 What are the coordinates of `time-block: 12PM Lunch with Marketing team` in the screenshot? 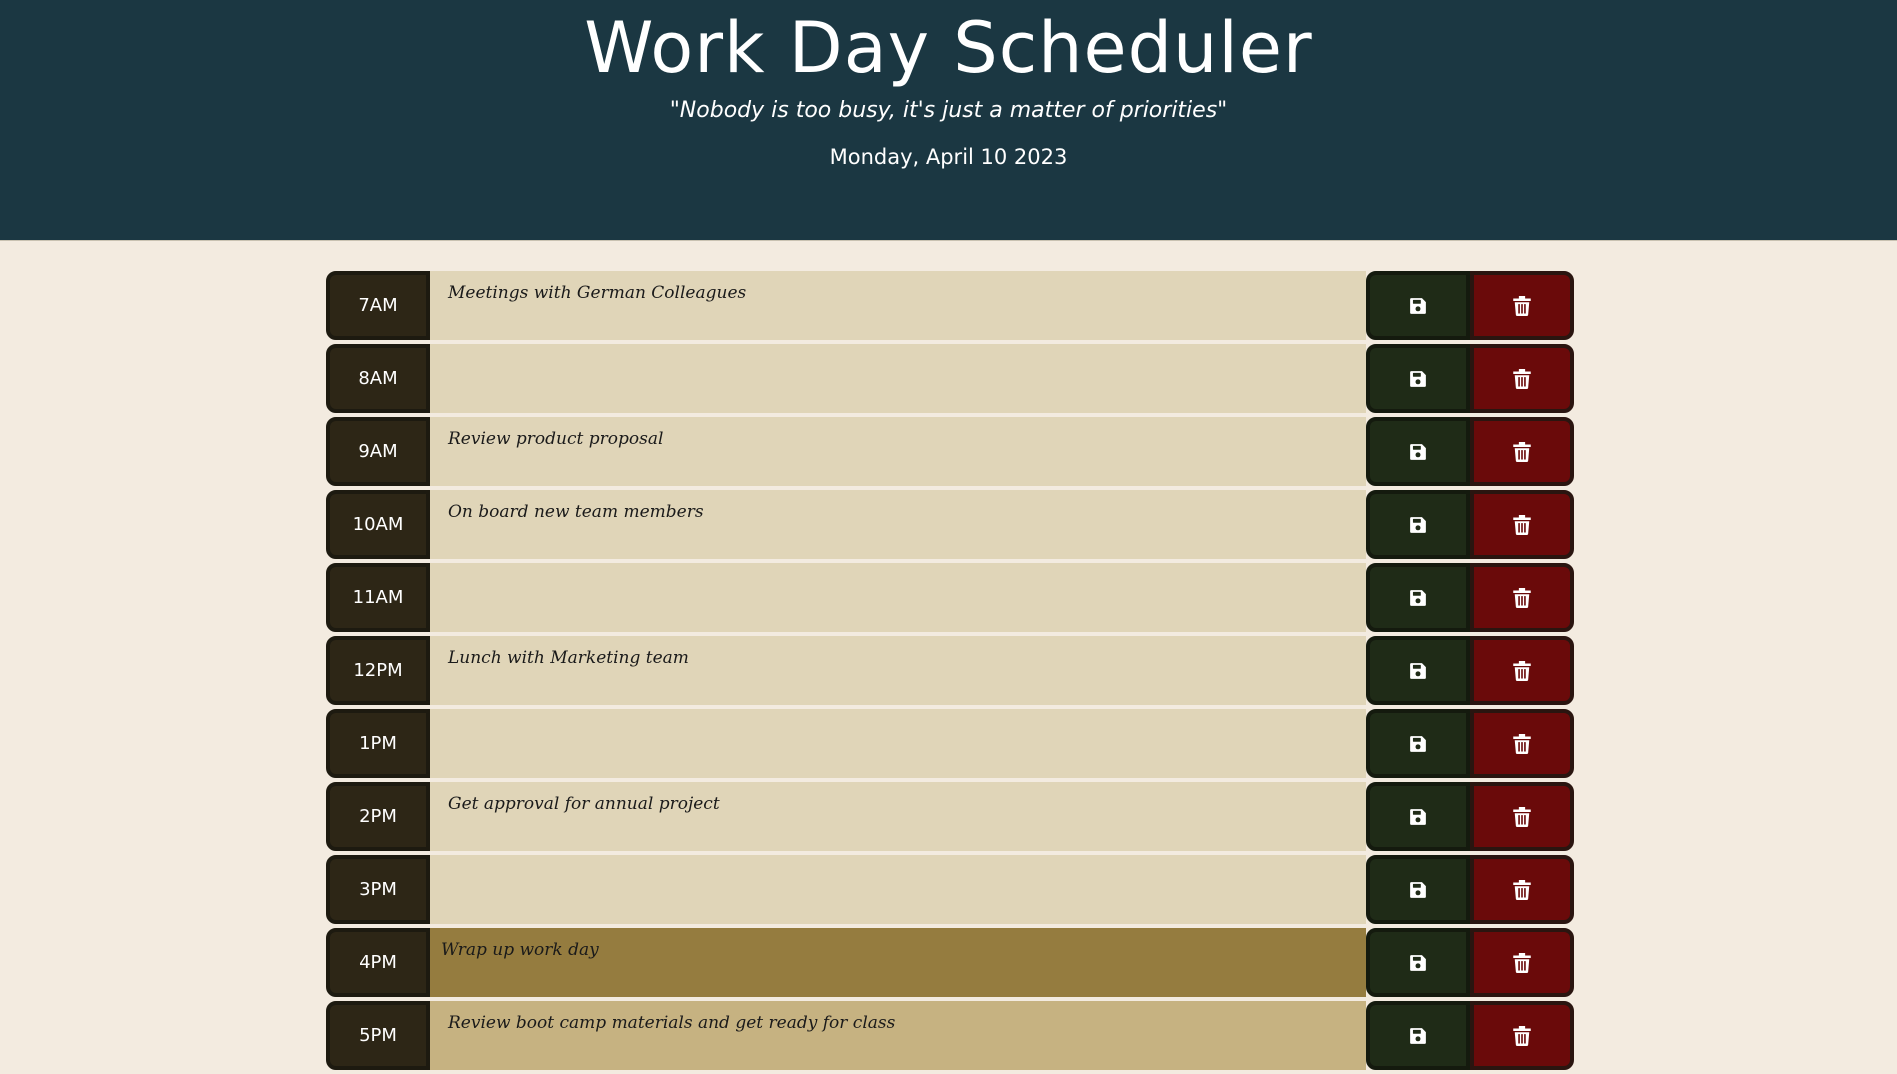 It's located at (950, 670).